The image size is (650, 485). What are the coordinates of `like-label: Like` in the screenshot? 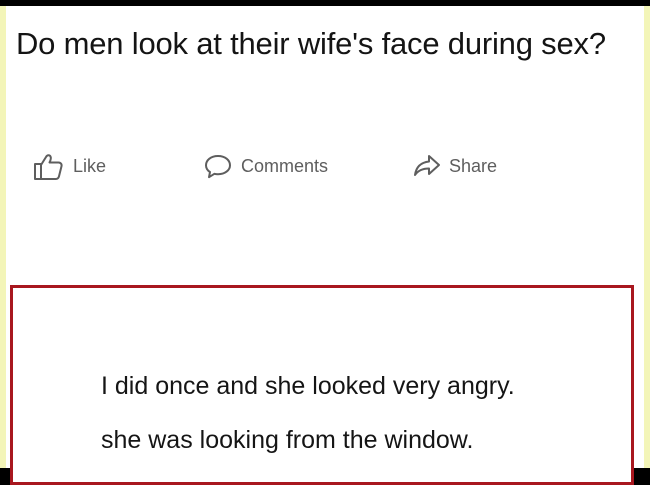 It's located at (90, 165).